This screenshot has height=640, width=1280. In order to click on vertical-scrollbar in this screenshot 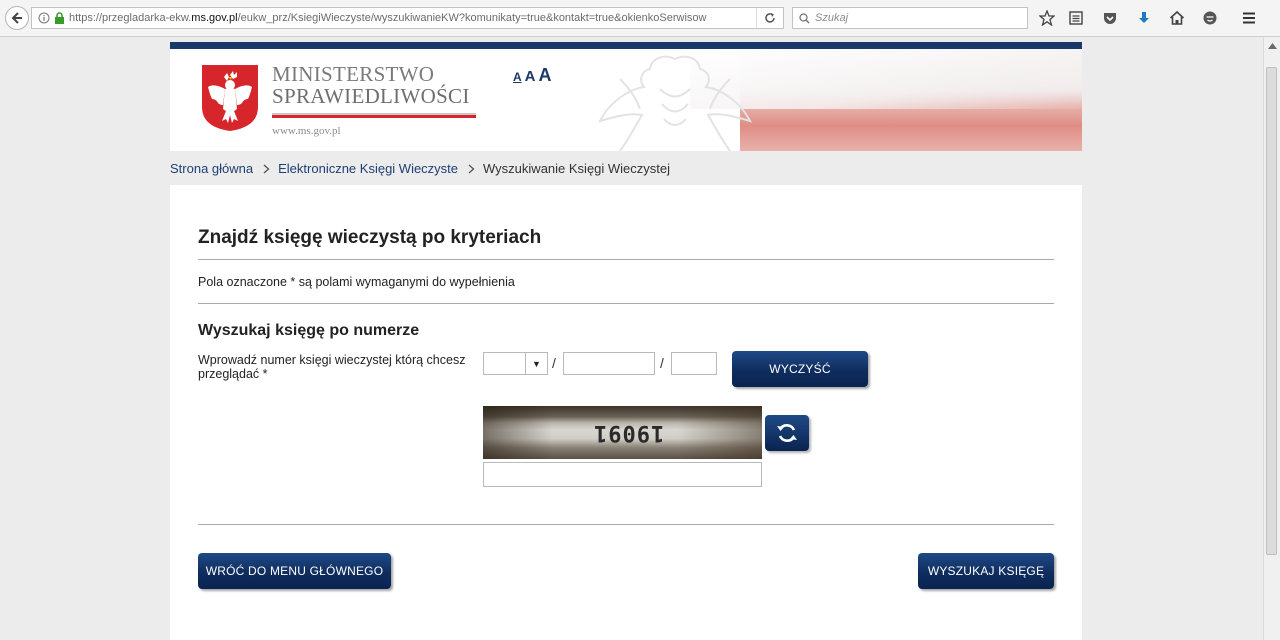, I will do `click(1271, 338)`.